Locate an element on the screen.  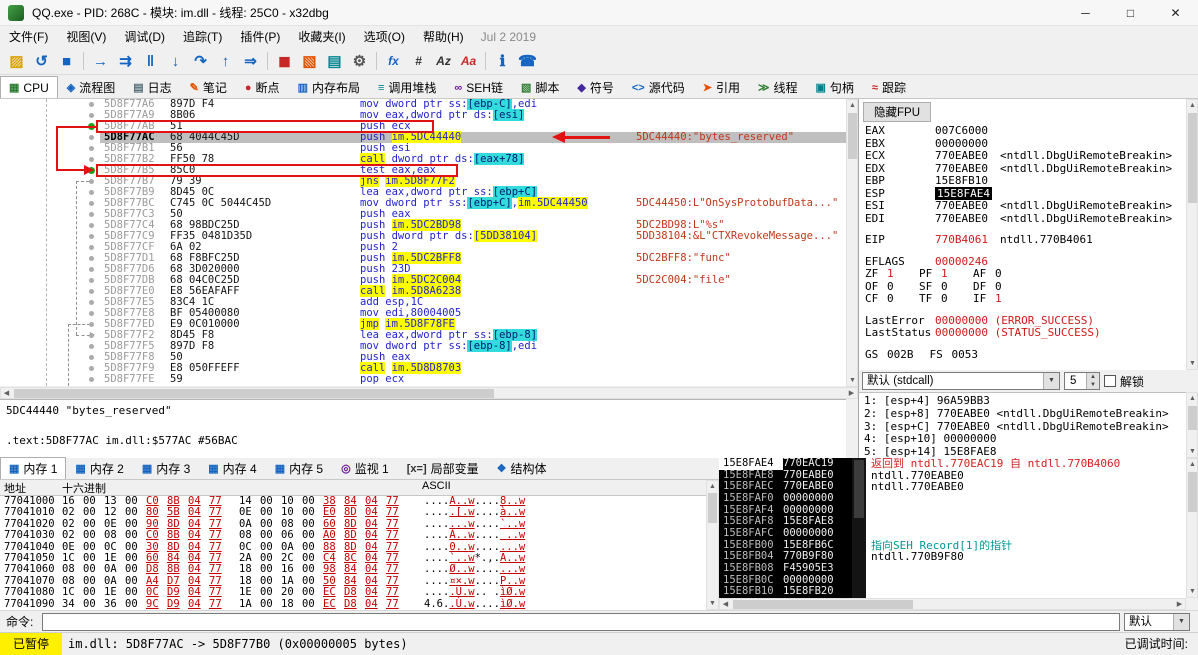
patches-icon: ▧ is located at coordinates (309, 61).